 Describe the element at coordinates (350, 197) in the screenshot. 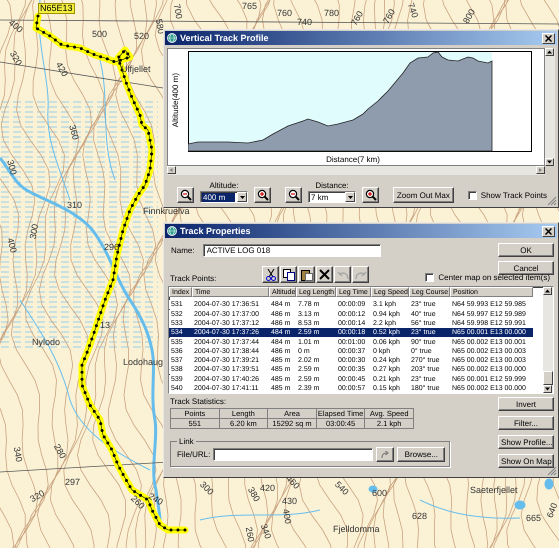

I see `caret-icon` at that location.